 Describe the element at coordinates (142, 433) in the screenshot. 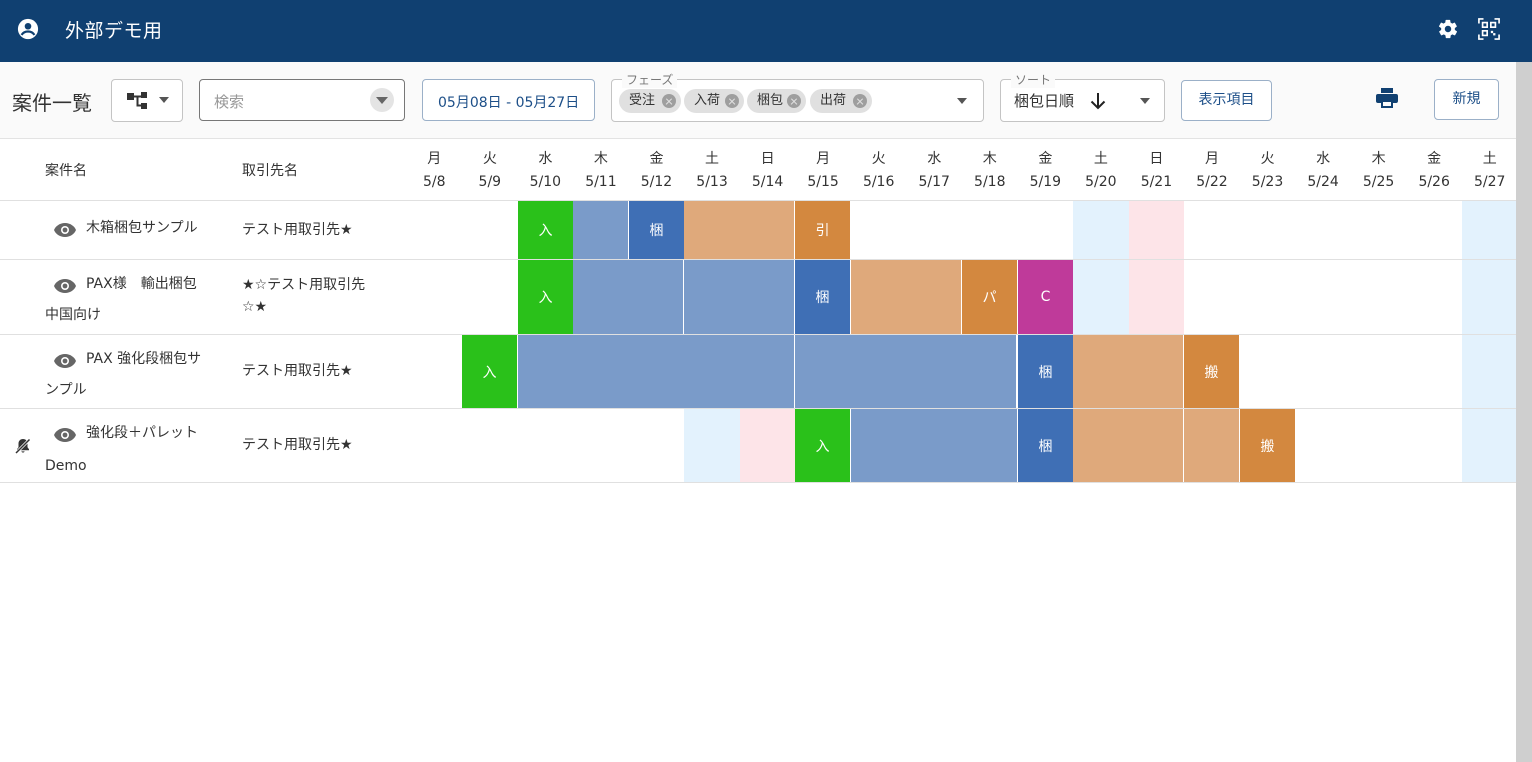

I see `project-name: 強化段＋パレット` at that location.